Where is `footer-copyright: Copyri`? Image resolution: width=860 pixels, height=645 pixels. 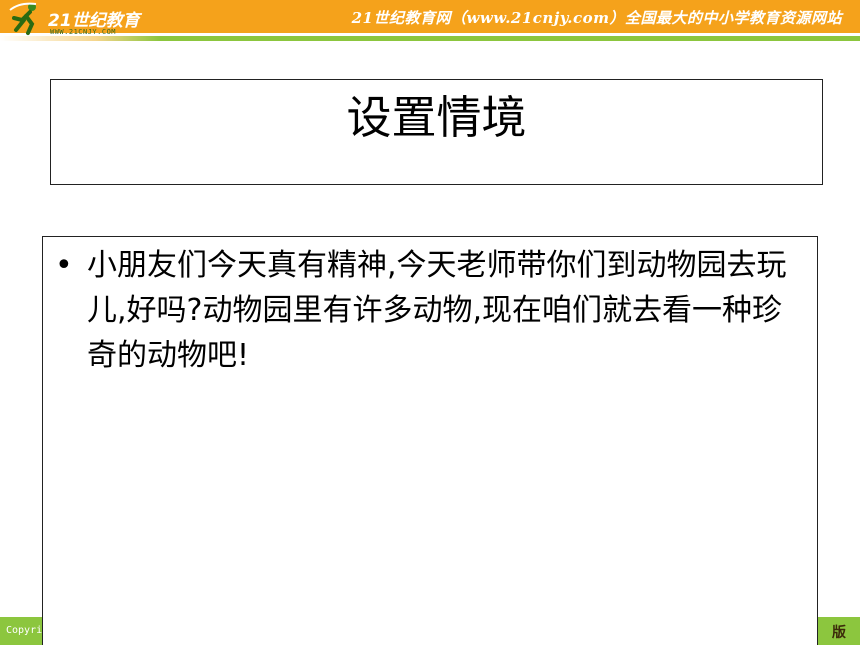 footer-copyright: Copyri is located at coordinates (24, 630).